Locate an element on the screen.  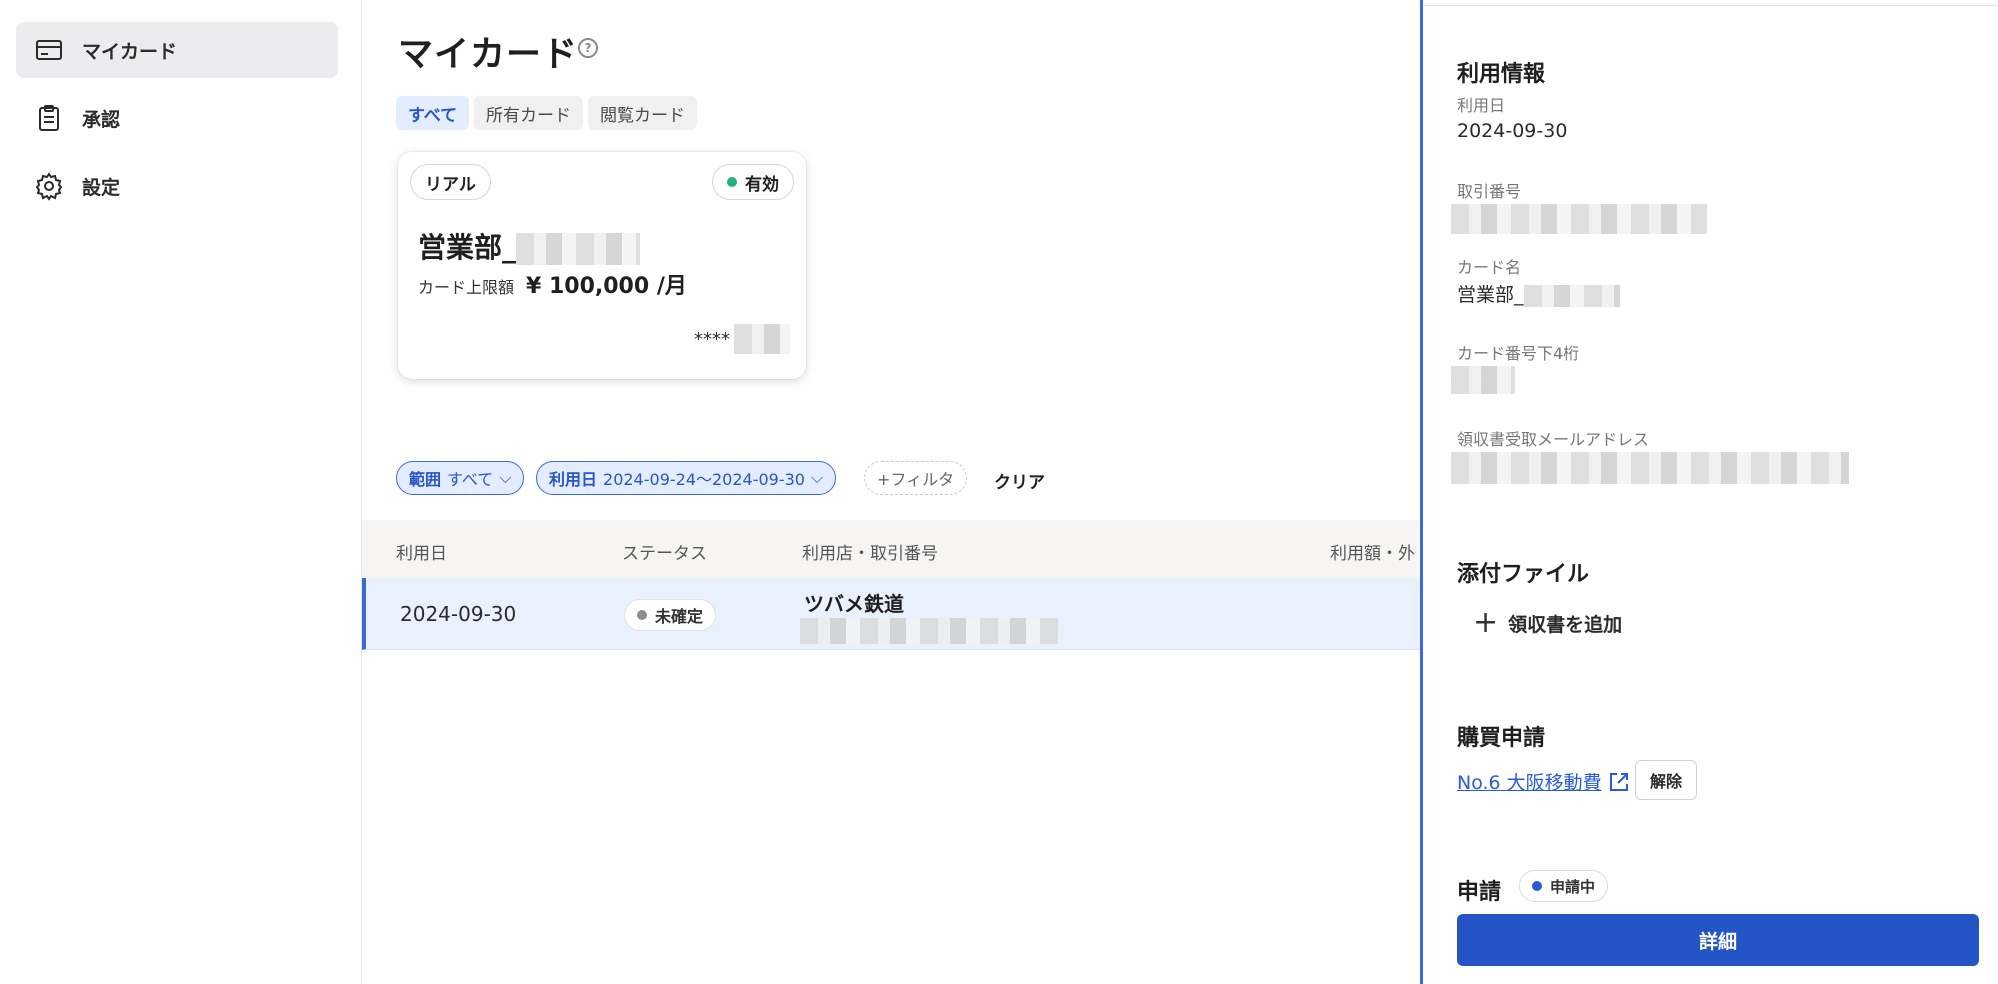
card-name-label: カード名 is located at coordinates (1489, 267).